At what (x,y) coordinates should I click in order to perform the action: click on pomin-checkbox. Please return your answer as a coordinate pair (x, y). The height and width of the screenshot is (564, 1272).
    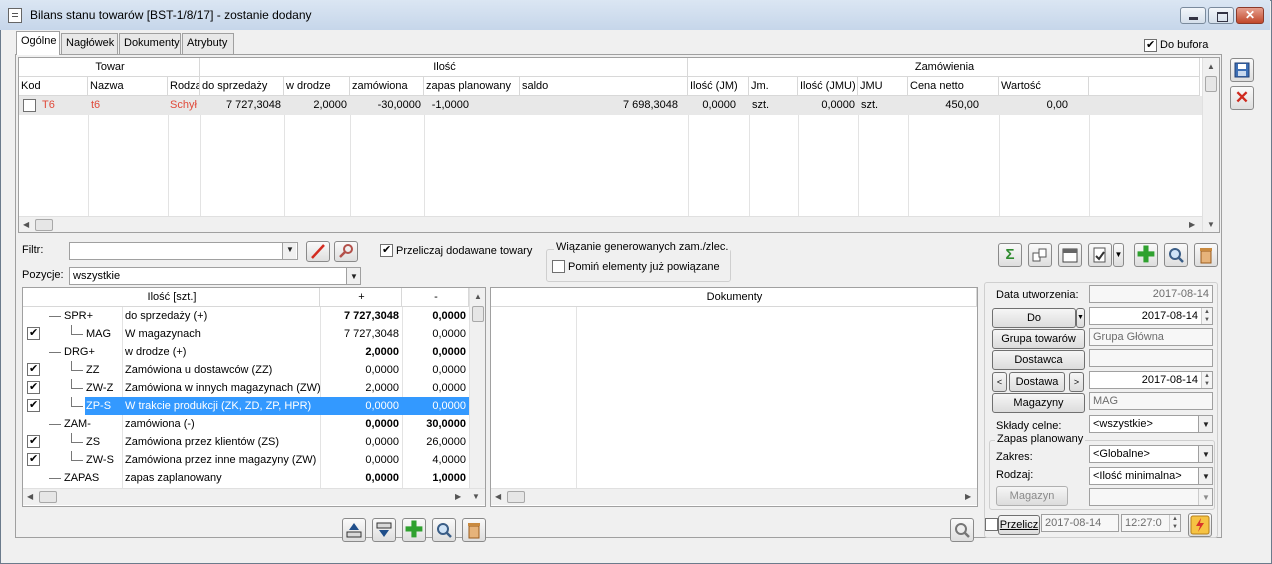
    Looking at the image, I should click on (558, 266).